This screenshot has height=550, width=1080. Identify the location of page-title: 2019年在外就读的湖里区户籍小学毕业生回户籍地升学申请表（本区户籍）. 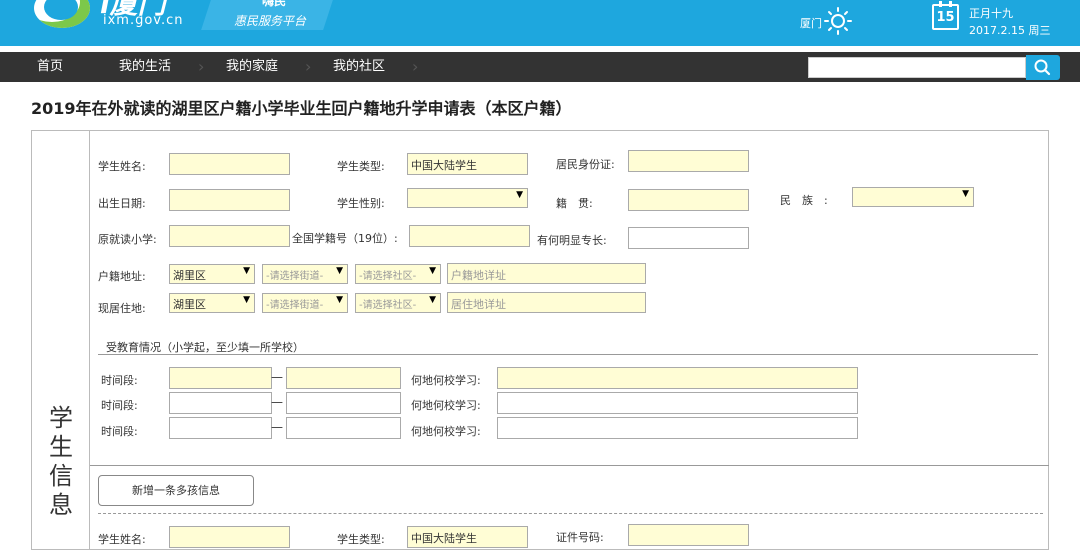
(301, 108).